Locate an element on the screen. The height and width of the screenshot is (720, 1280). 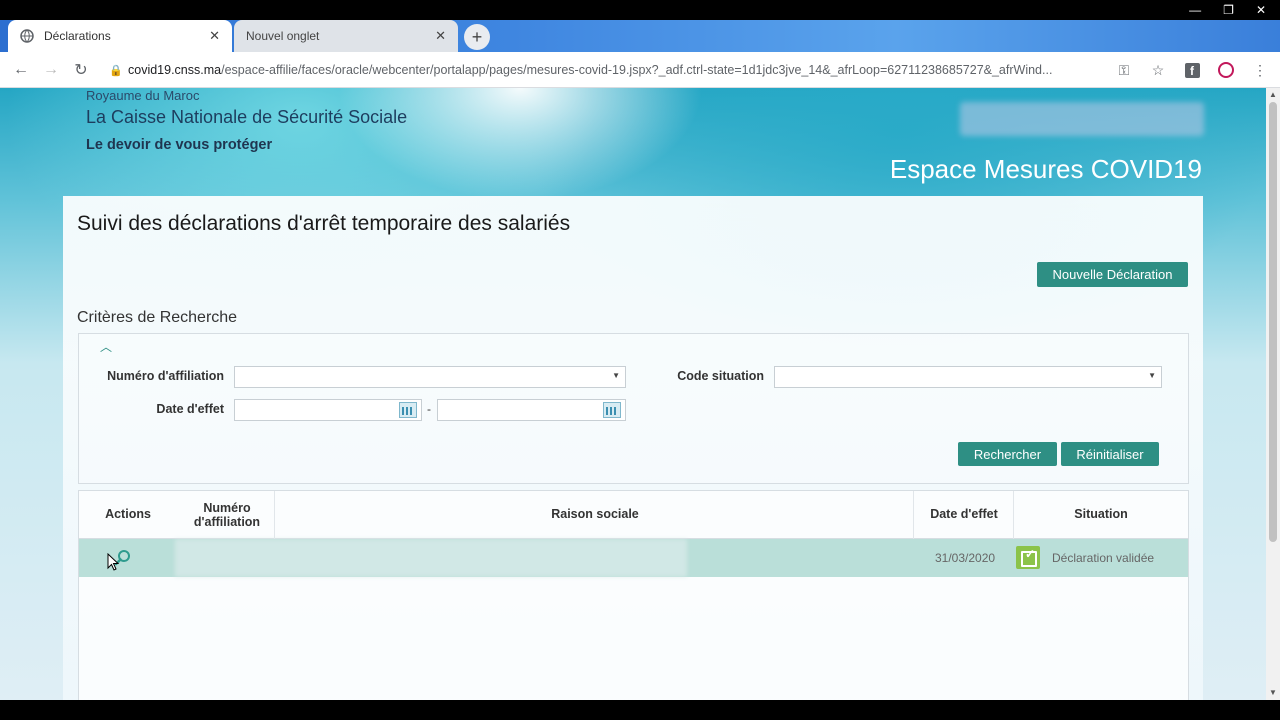
tab-label: Déclarations is located at coordinates (77, 36).